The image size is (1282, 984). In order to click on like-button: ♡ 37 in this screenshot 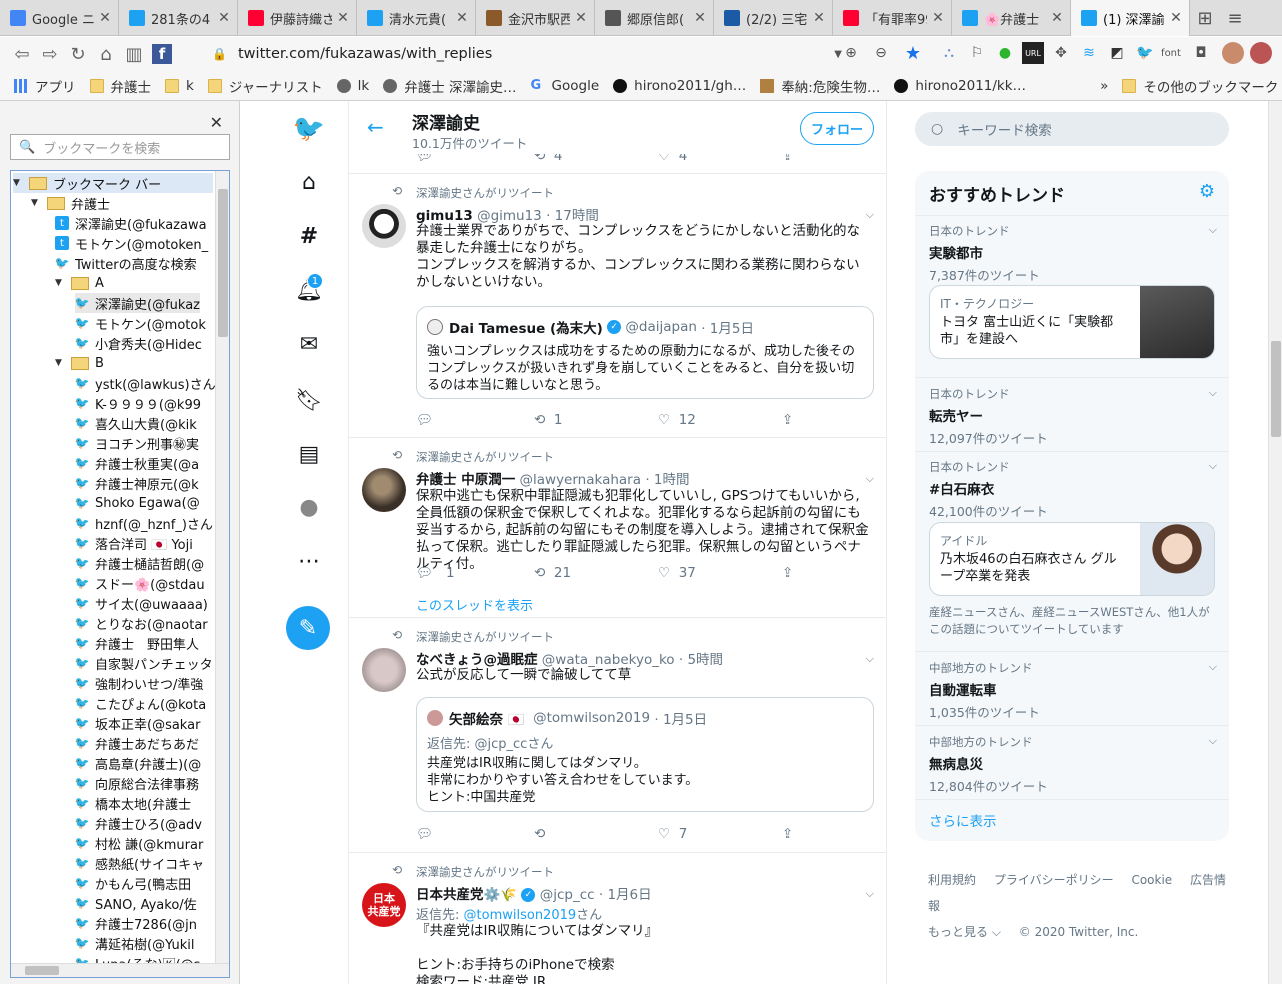, I will do `click(720, 573)`.